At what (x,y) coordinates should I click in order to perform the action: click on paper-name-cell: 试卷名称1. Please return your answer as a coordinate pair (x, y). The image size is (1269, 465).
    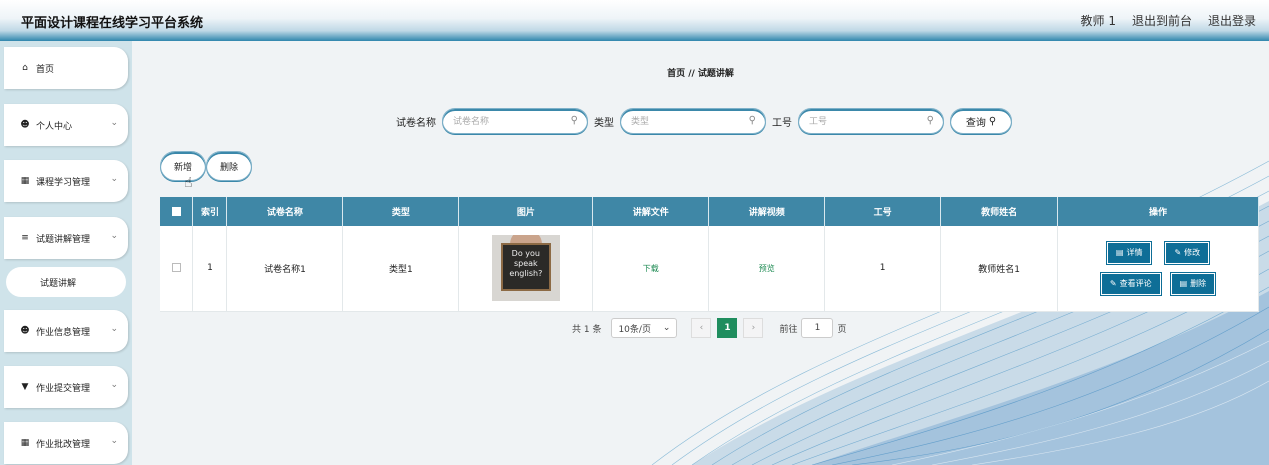
    Looking at the image, I should click on (285, 269).